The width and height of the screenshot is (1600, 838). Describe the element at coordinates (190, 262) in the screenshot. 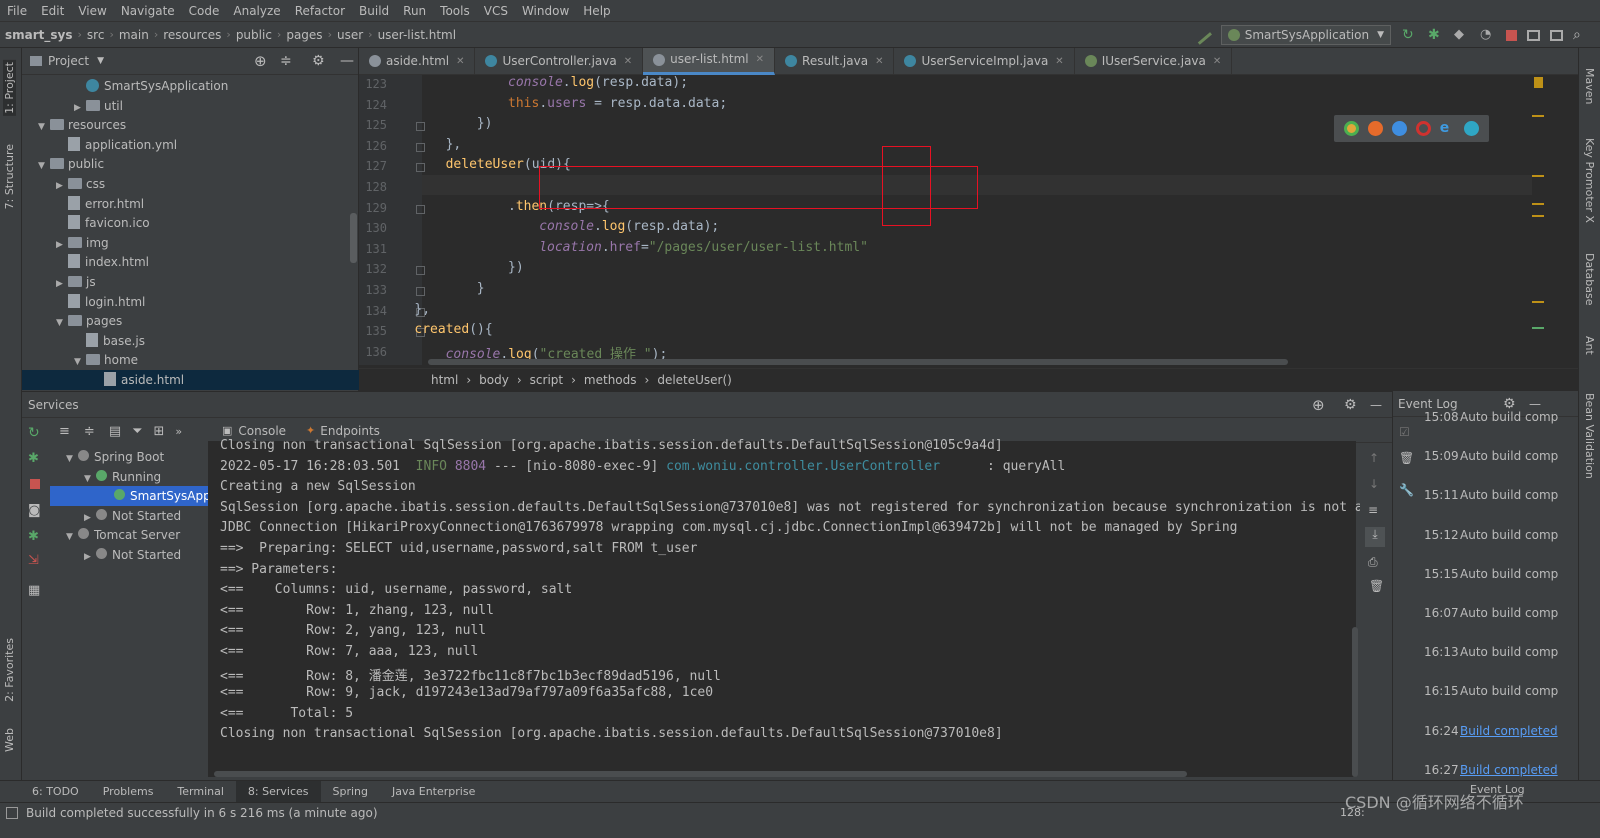

I see `project-tree-item: index.html` at that location.